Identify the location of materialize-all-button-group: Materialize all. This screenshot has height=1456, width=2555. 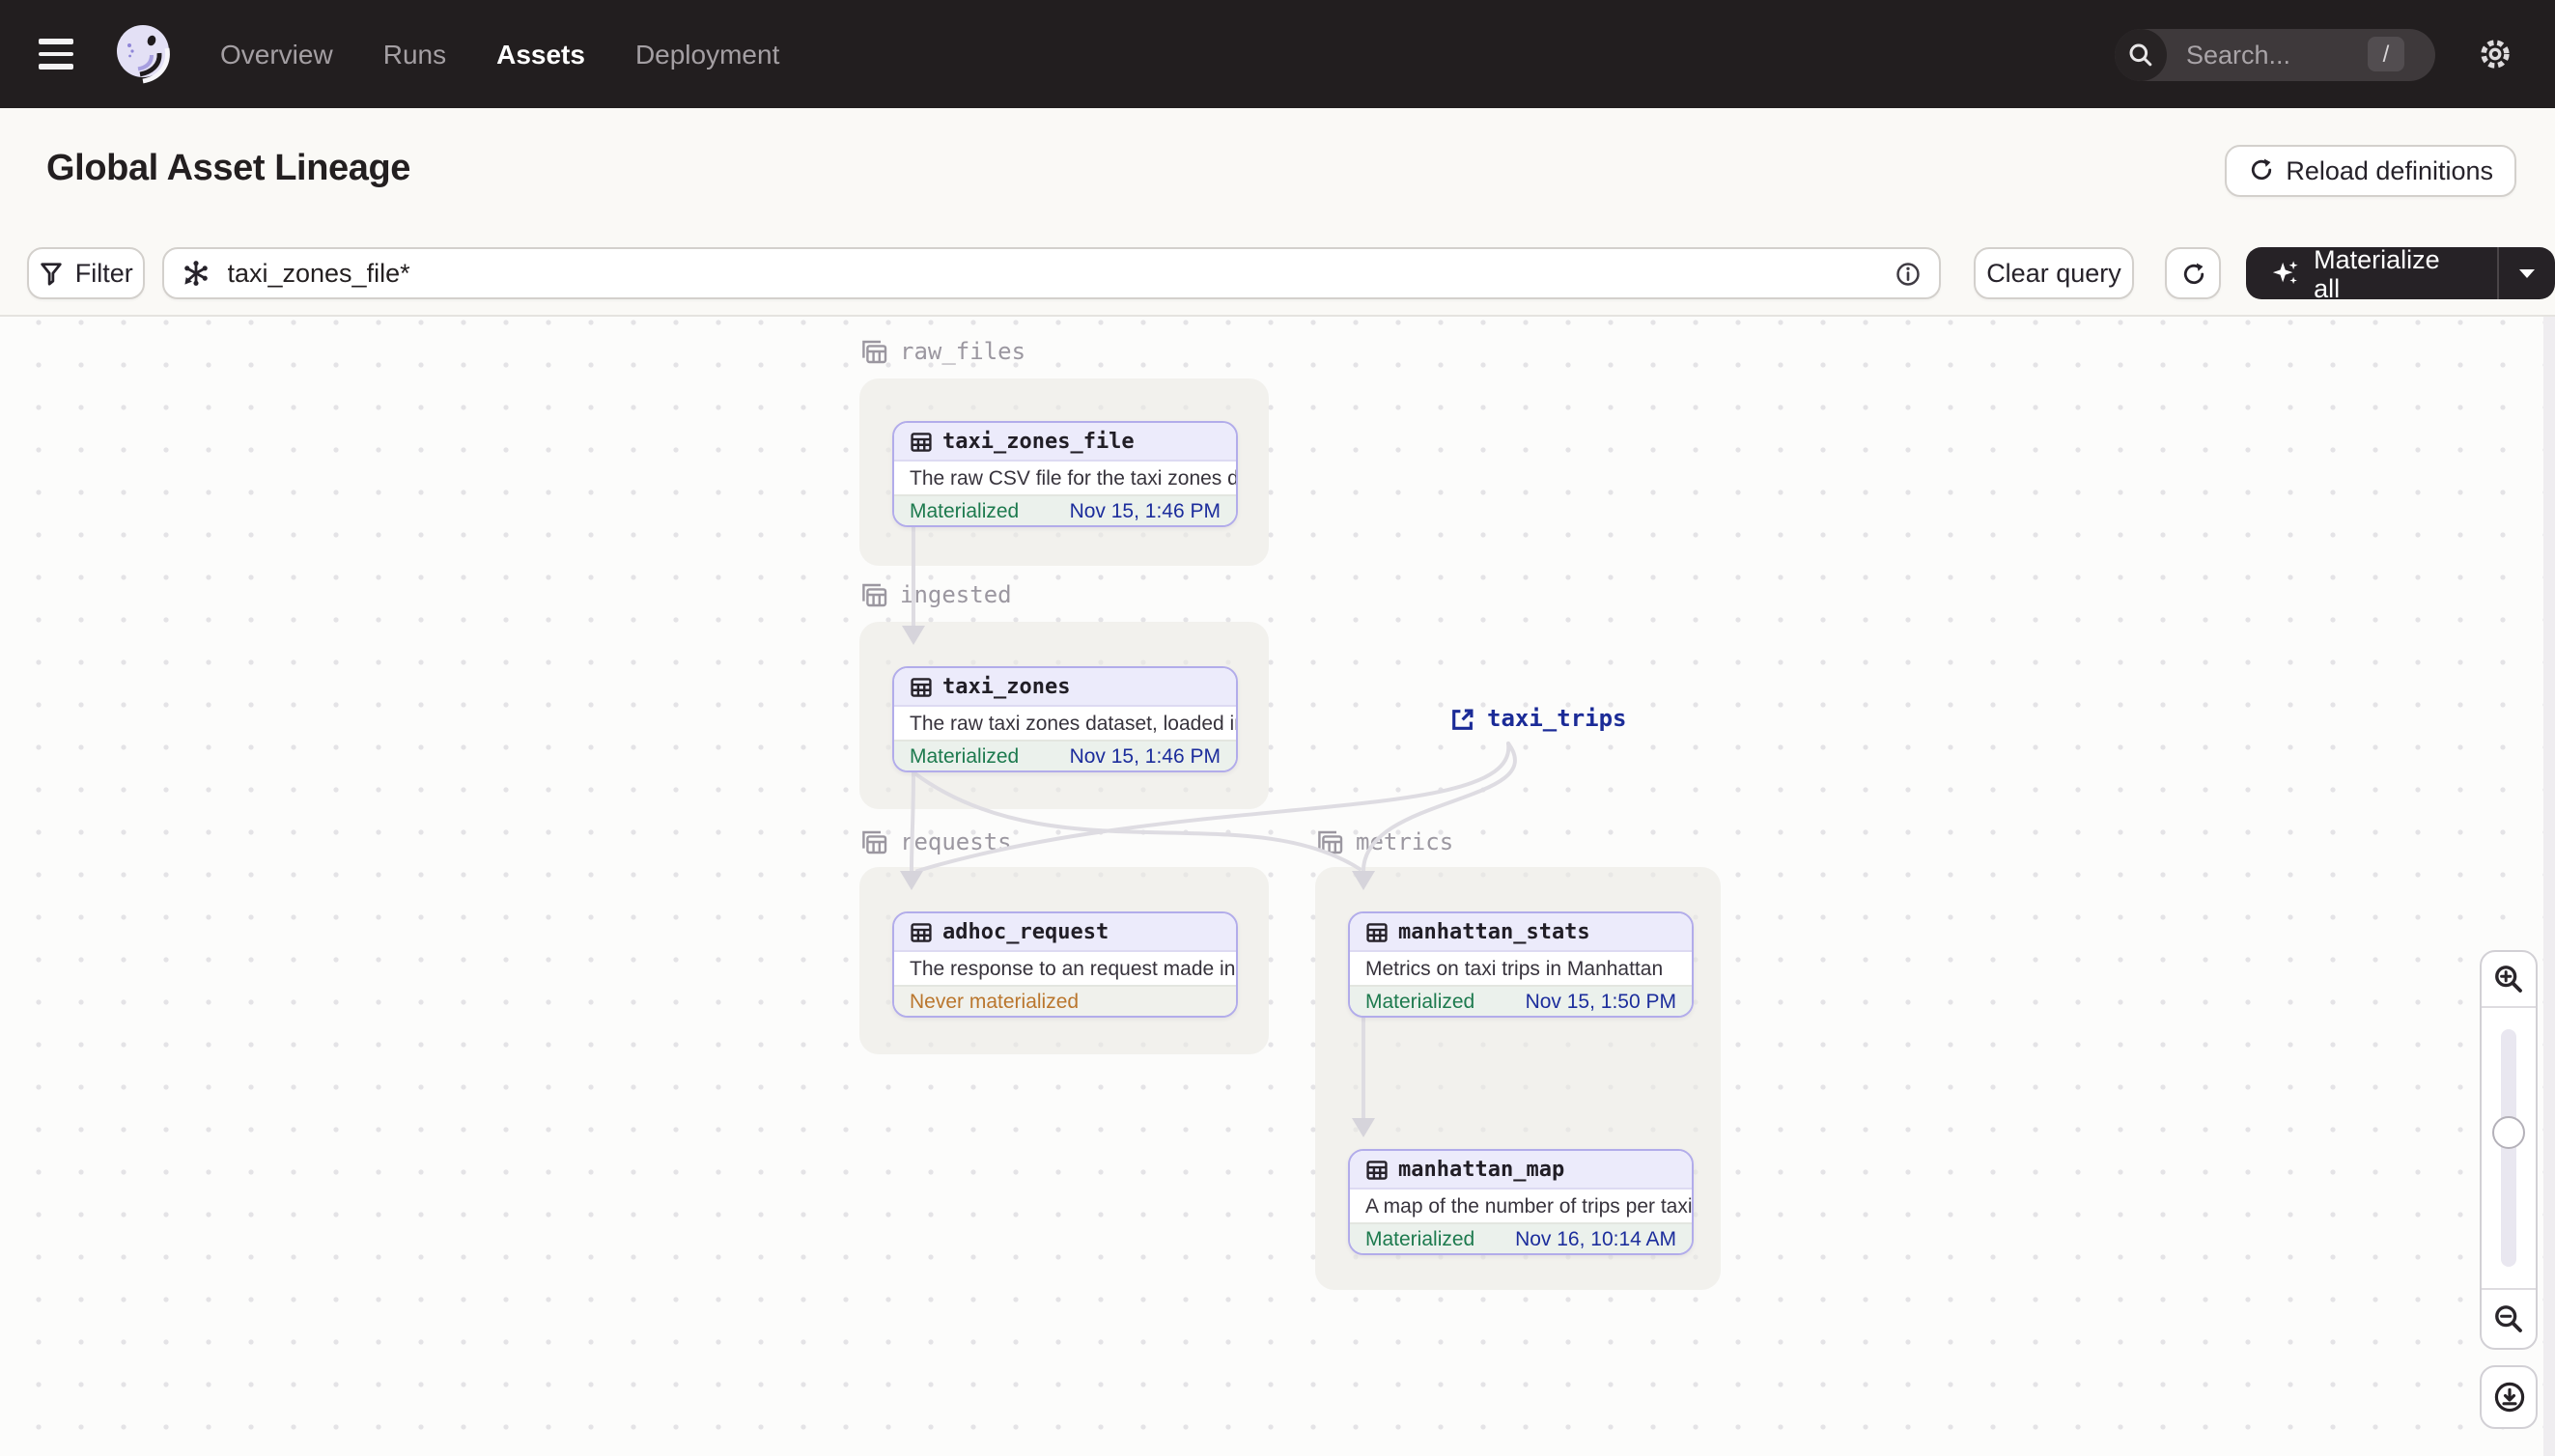
(2400, 273).